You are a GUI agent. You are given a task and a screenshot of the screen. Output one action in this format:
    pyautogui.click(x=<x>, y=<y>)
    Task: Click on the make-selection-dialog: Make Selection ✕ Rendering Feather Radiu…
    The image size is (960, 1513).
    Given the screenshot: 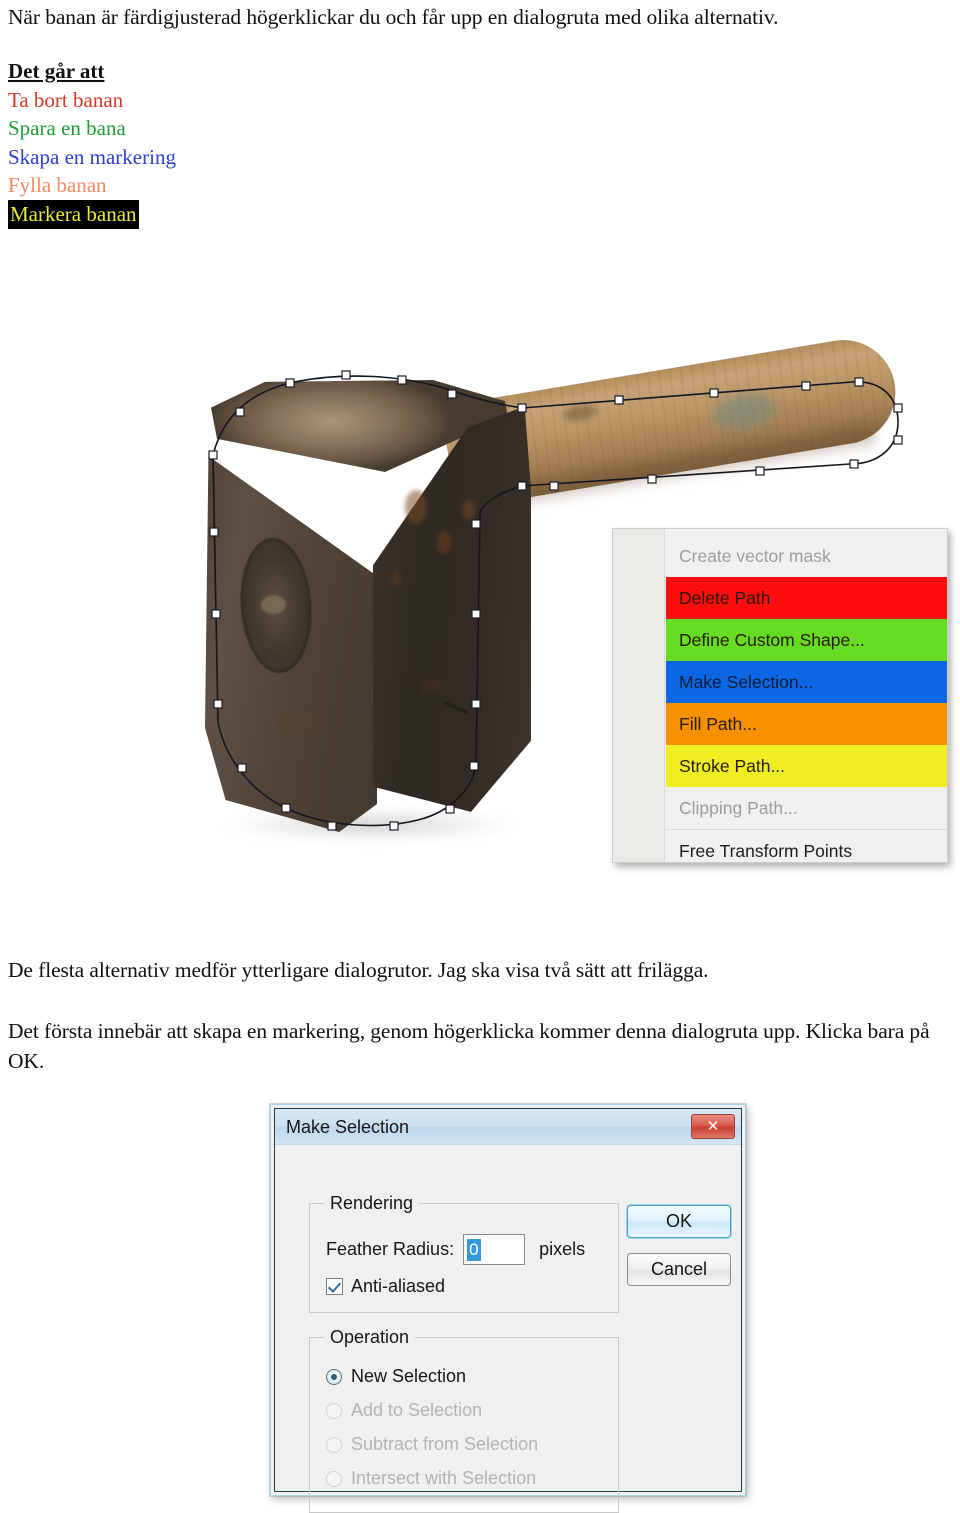 What is the action you would take?
    pyautogui.click(x=508, y=1308)
    